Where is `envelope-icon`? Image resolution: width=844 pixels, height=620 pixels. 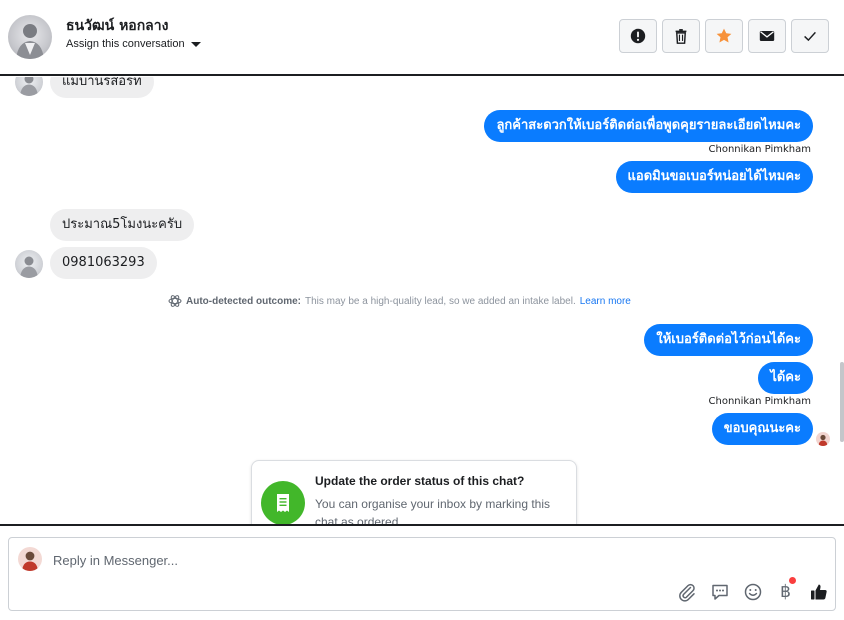
envelope-icon is located at coordinates (767, 36).